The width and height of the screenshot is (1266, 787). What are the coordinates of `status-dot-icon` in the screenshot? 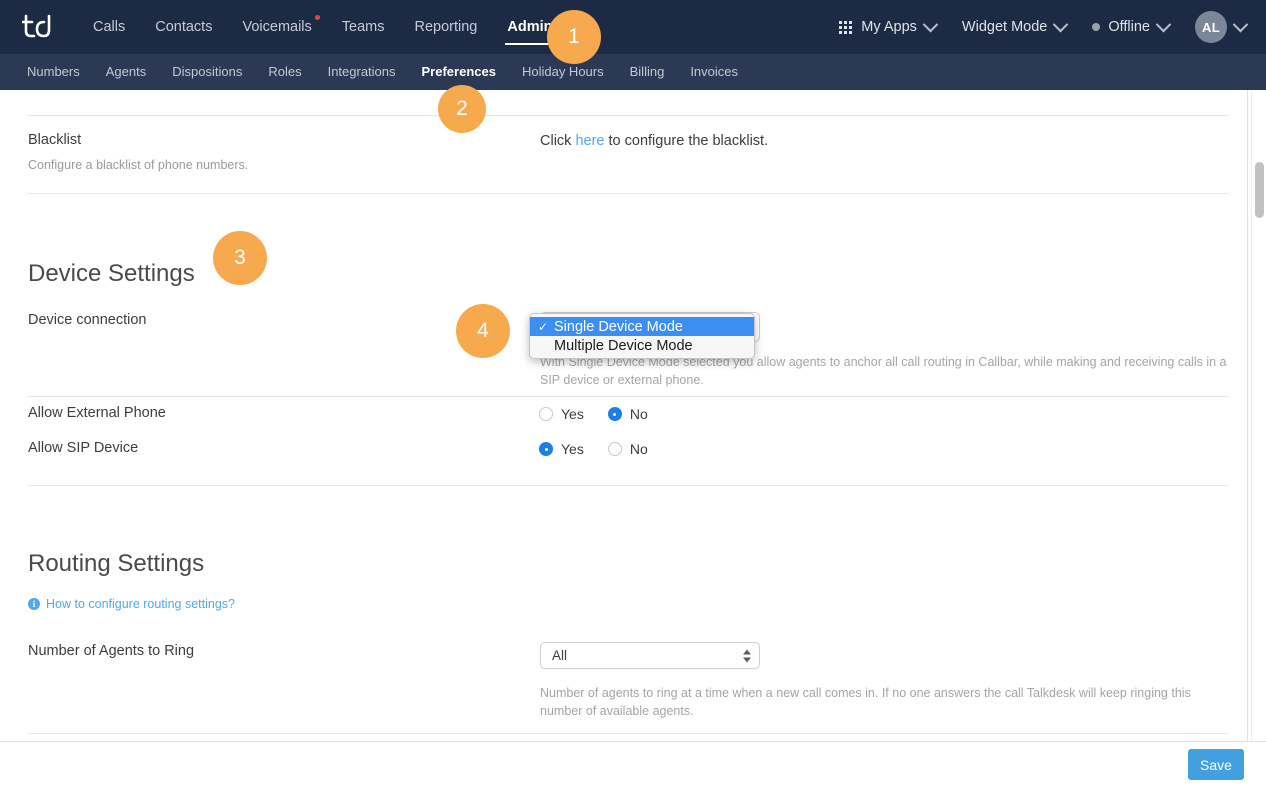 It's located at (1096, 27).